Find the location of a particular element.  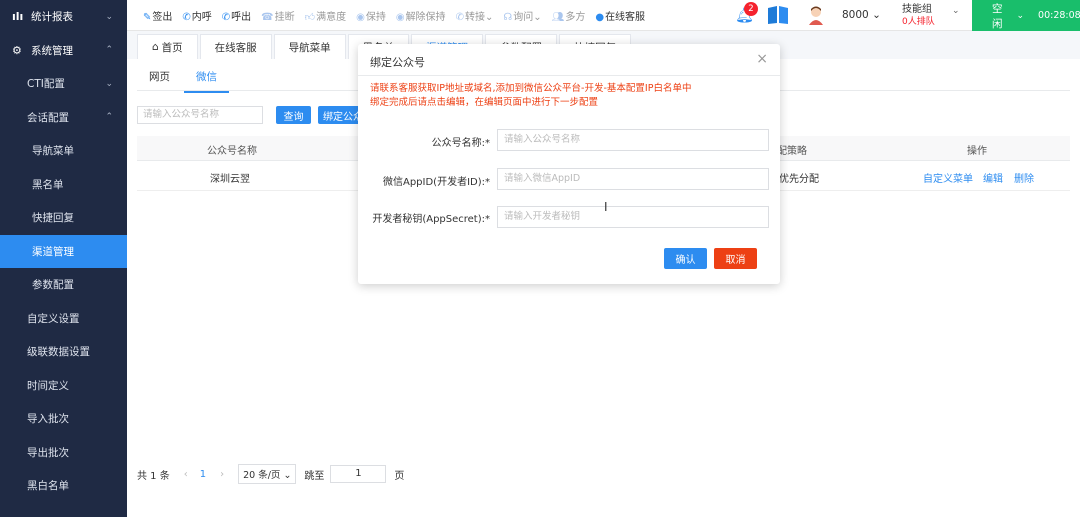

appid-label: 微信AppID(开发者ID):* is located at coordinates (436, 182).